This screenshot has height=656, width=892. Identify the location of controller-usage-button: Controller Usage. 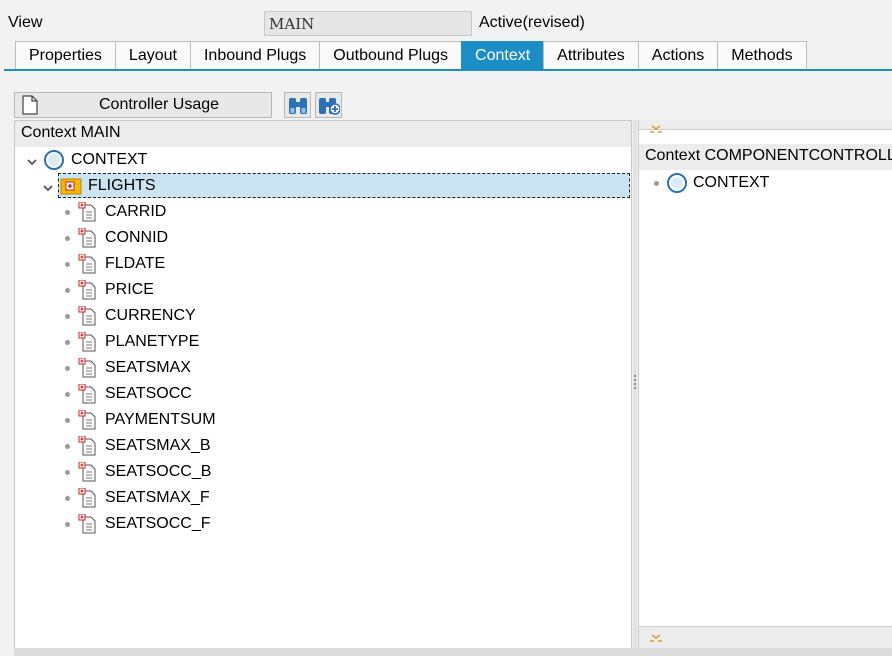
(143, 105).